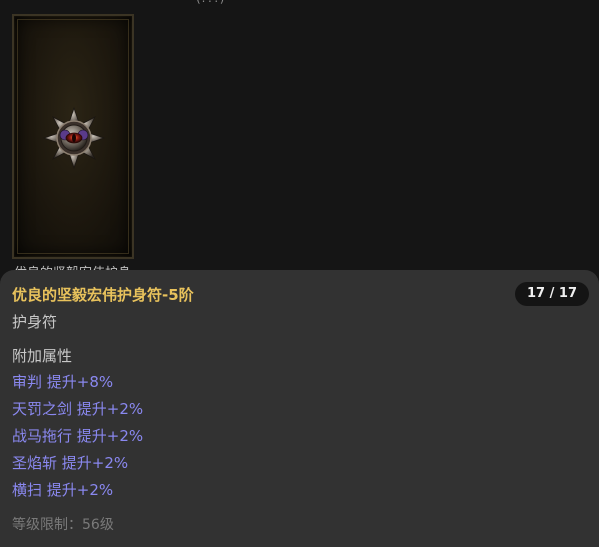 This screenshot has width=599, height=547. I want to click on amulet-icon, so click(74, 138).